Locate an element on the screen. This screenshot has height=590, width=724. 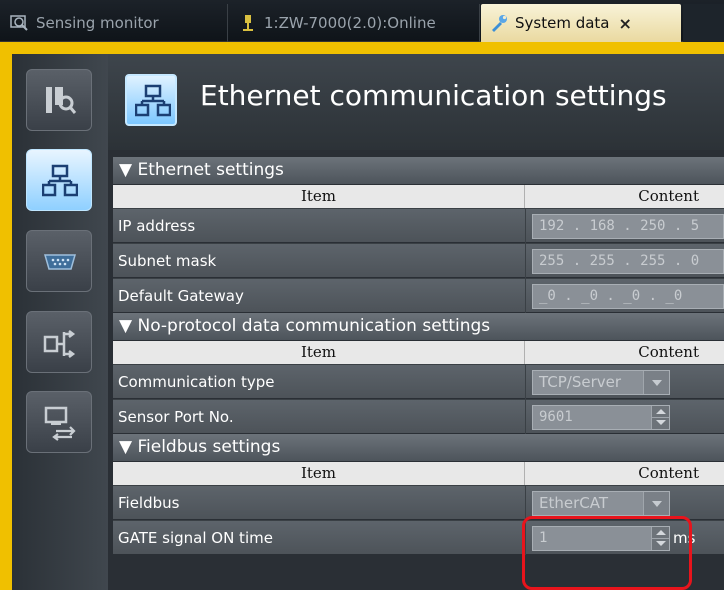
io-arrow-icon is located at coordinates (59, 344).